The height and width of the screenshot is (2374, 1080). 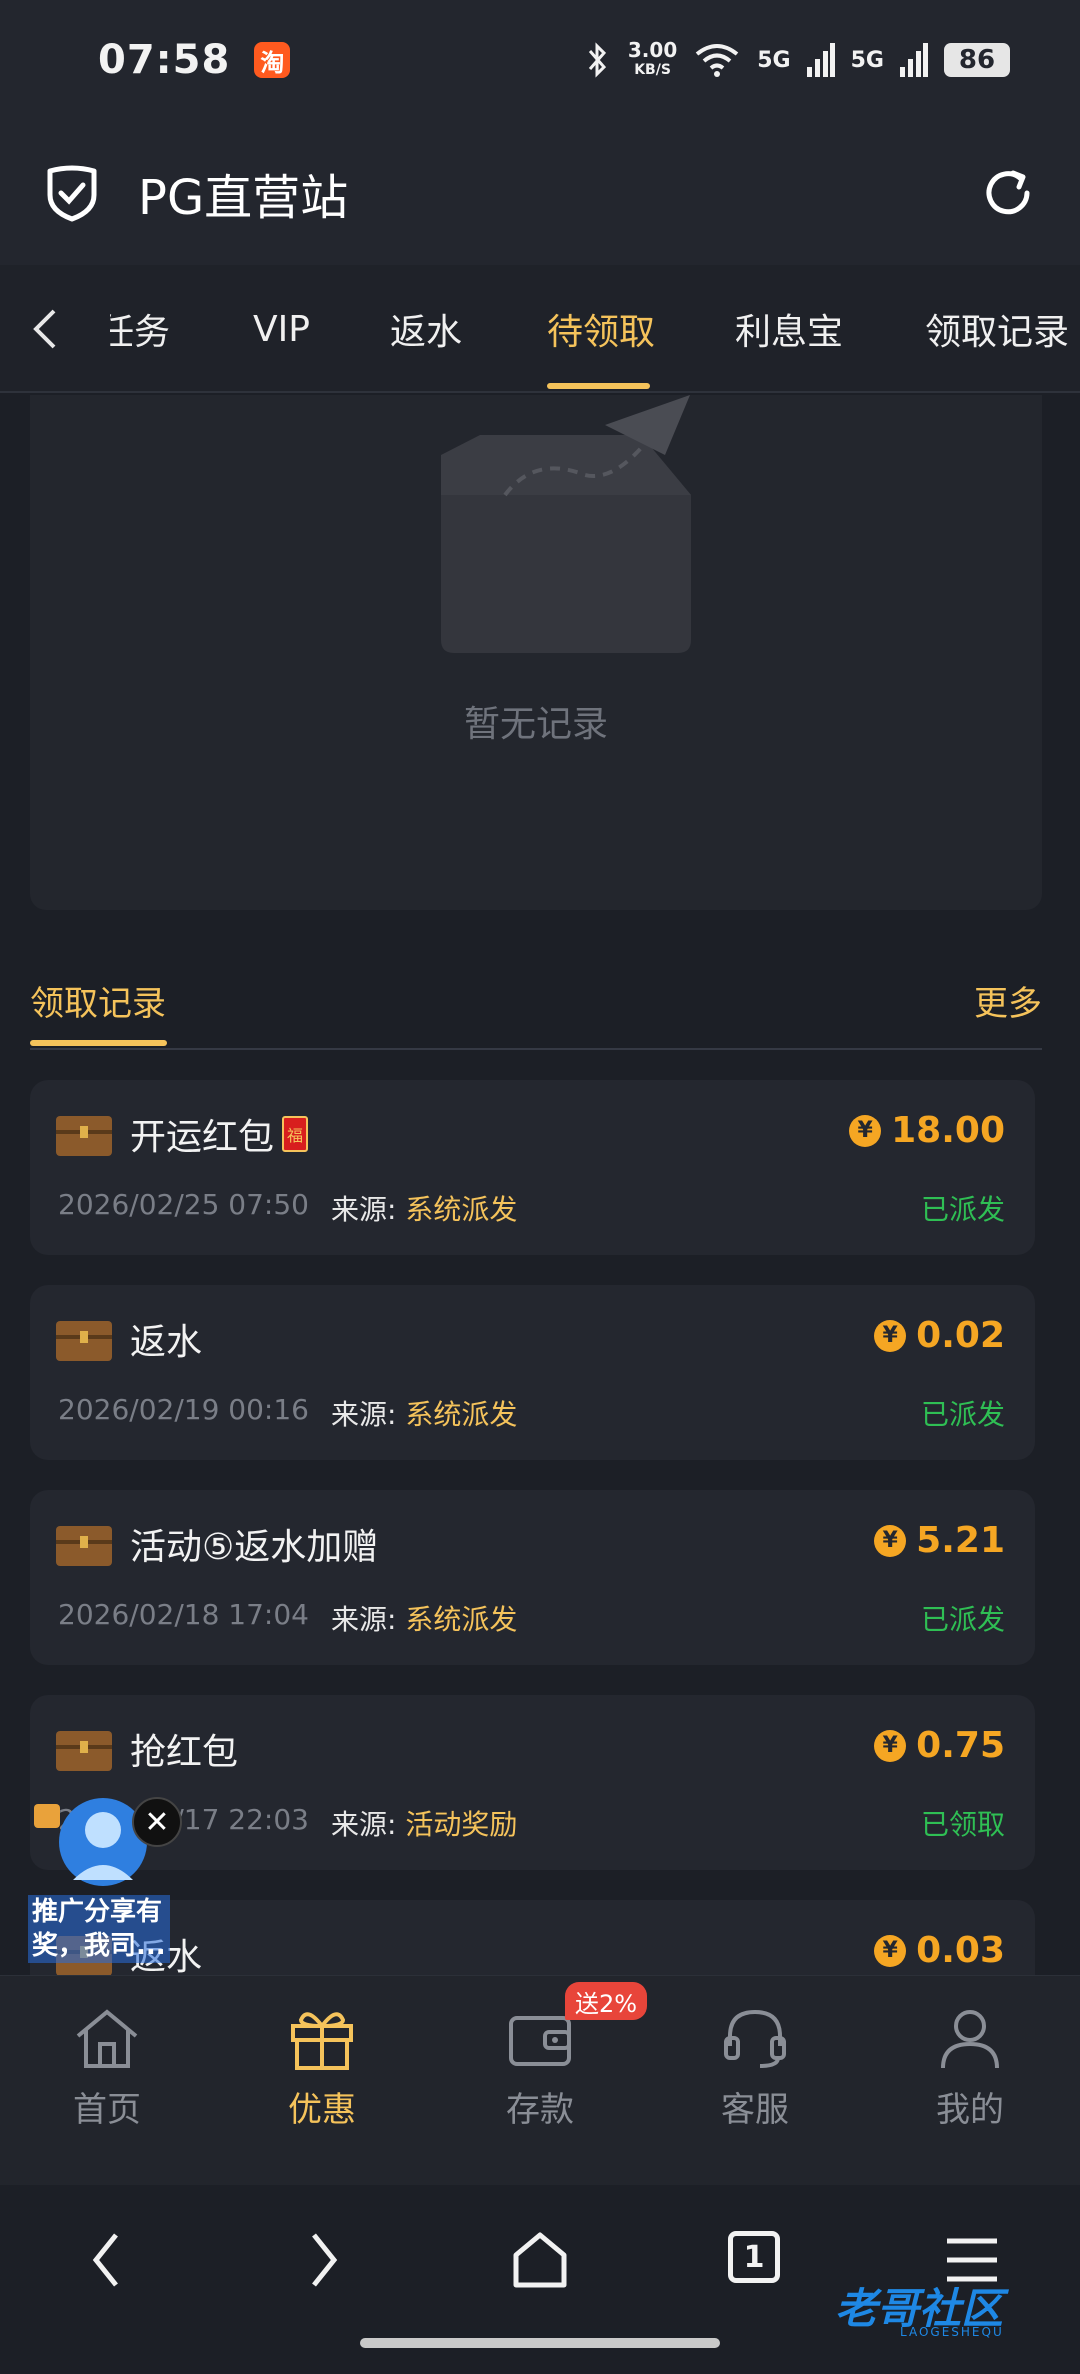 I want to click on record-amount: ¥0.02, so click(x=939, y=1335).